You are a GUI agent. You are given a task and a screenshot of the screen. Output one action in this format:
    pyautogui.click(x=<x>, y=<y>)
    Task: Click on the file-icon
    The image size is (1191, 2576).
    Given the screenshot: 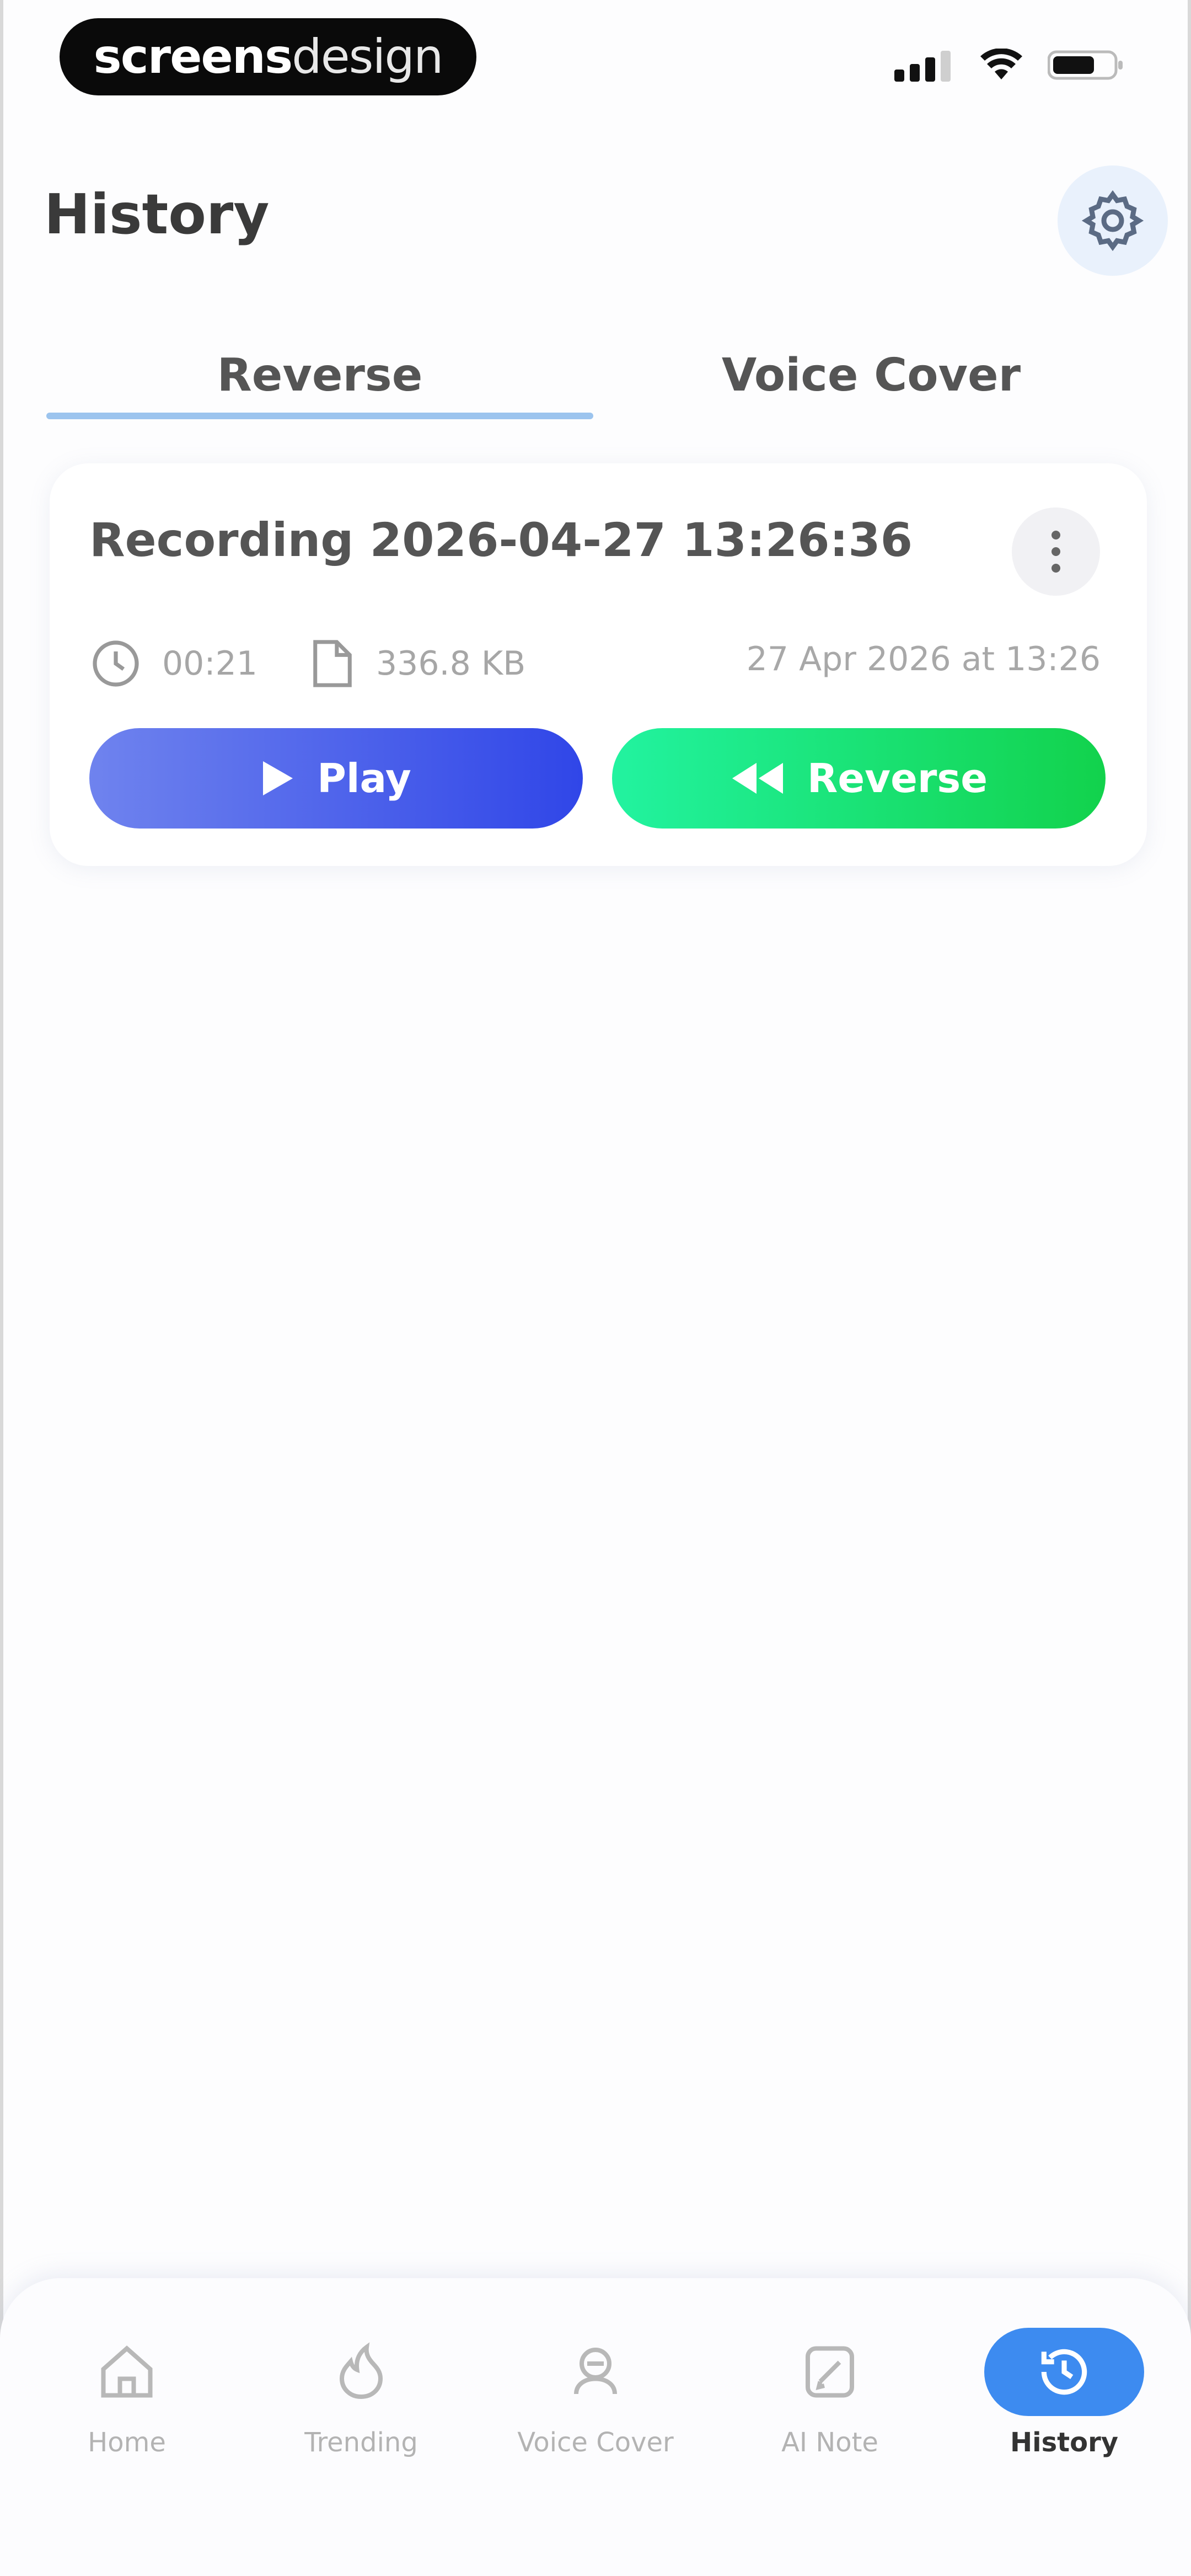 What is the action you would take?
    pyautogui.click(x=332, y=663)
    